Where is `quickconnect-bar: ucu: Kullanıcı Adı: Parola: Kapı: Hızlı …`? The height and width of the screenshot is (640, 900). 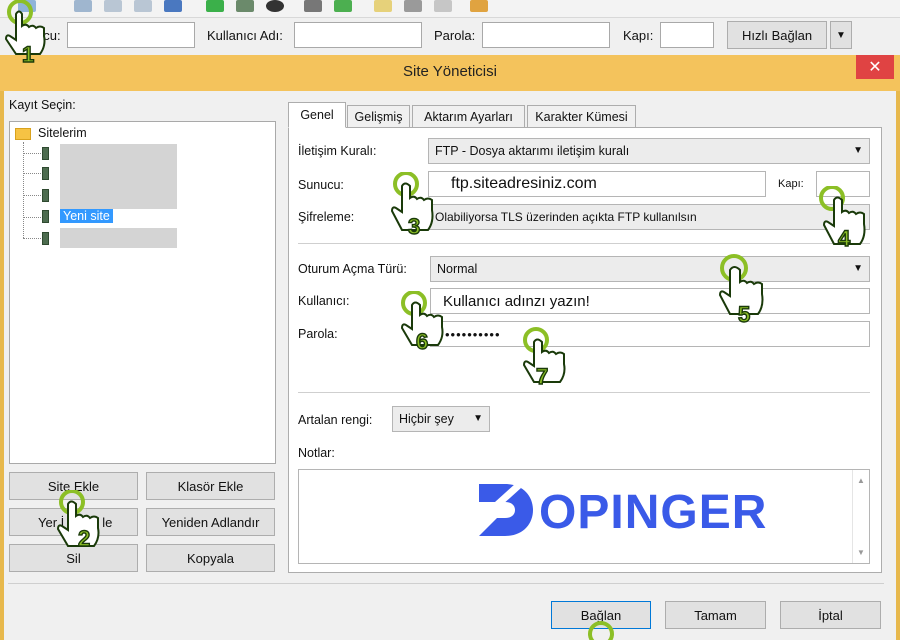
quickconnect-bar: ucu: Kullanıcı Adı: Parola: Kapı: Hızlı … is located at coordinates (450, 37).